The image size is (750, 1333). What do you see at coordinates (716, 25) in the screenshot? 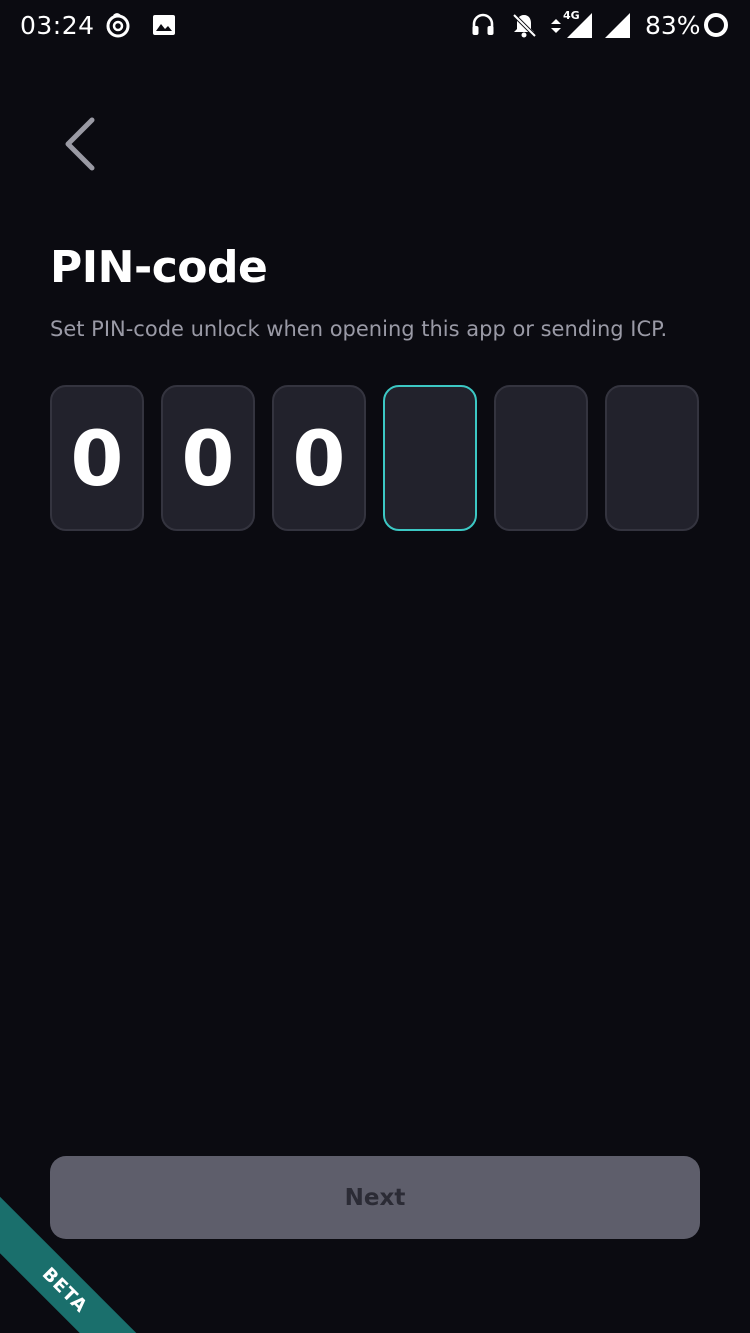
I see `battery-ring-icon` at bounding box center [716, 25].